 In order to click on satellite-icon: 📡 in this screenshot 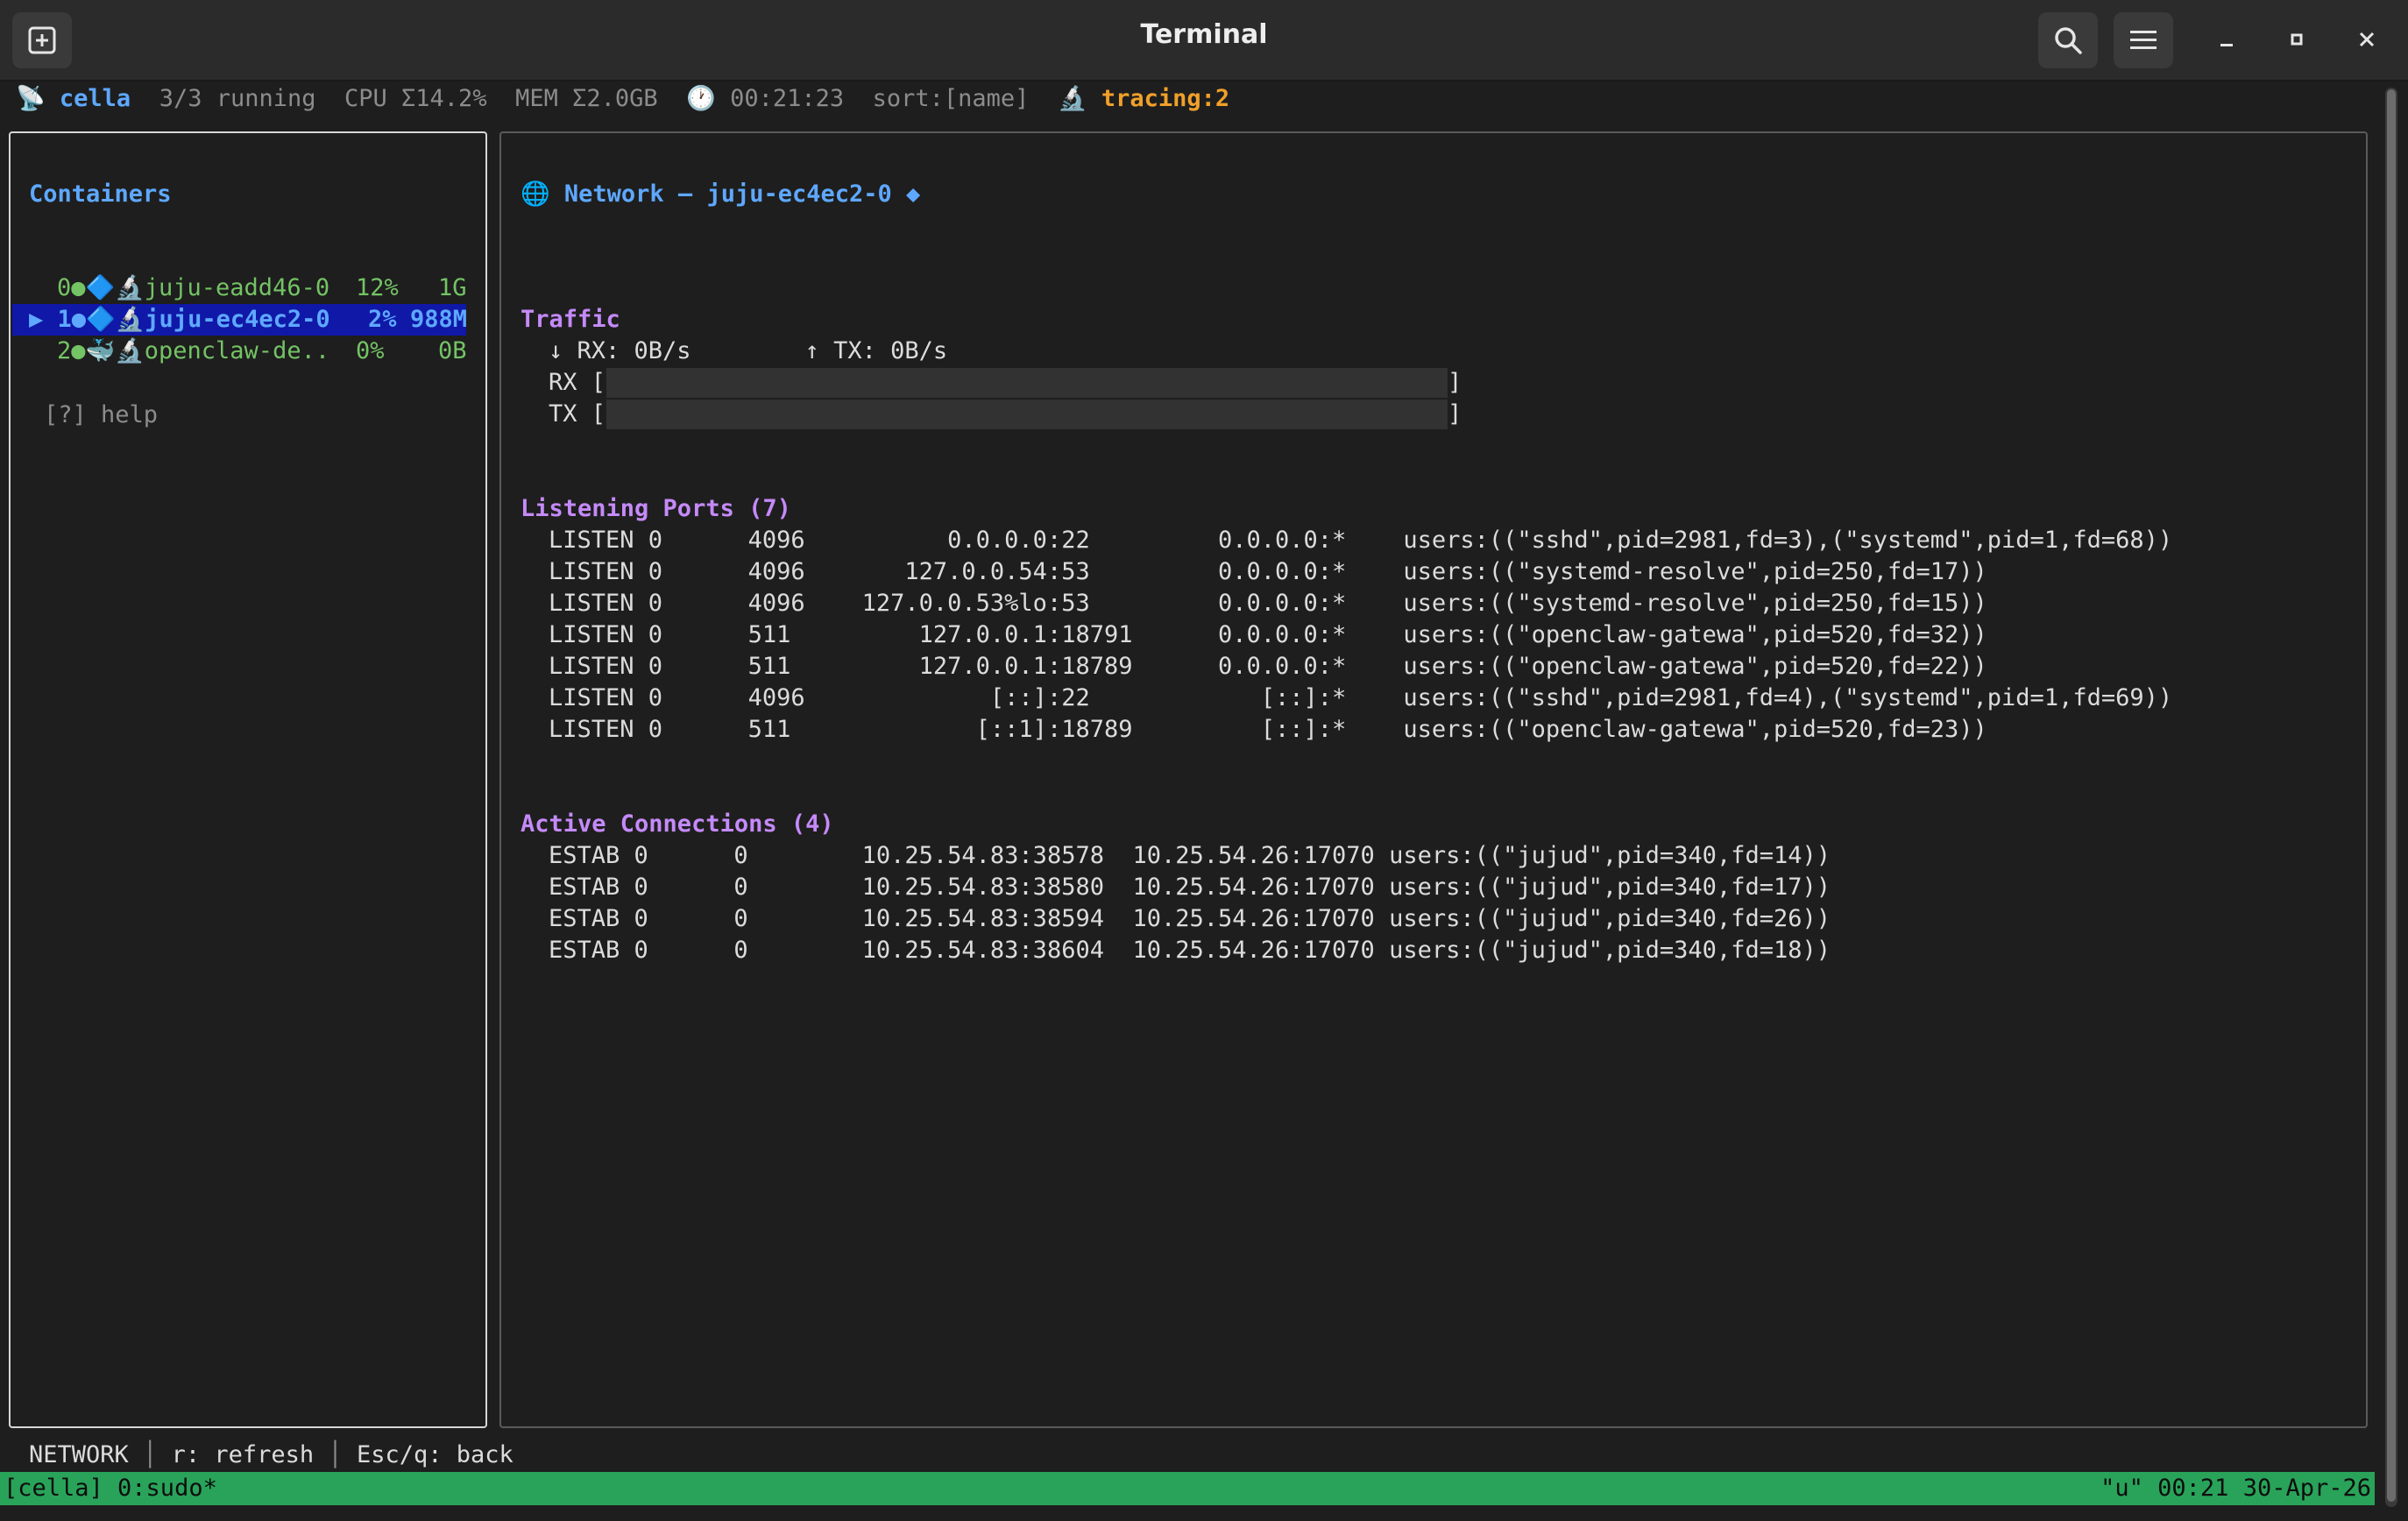, I will do `click(31, 98)`.